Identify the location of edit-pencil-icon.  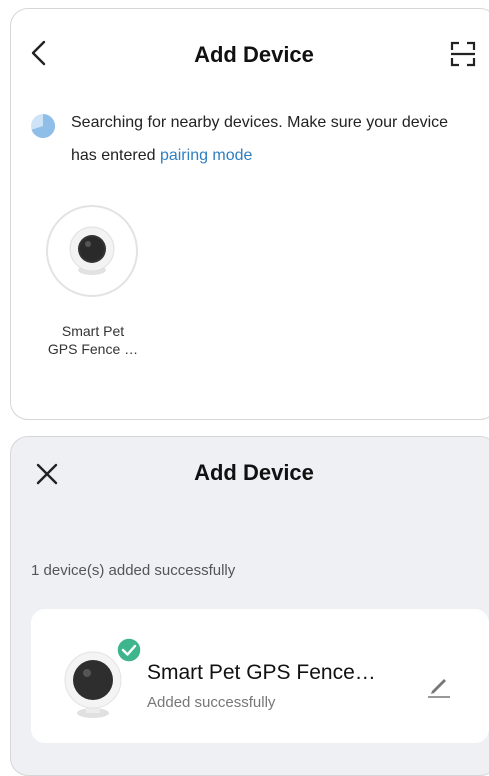
(439, 685).